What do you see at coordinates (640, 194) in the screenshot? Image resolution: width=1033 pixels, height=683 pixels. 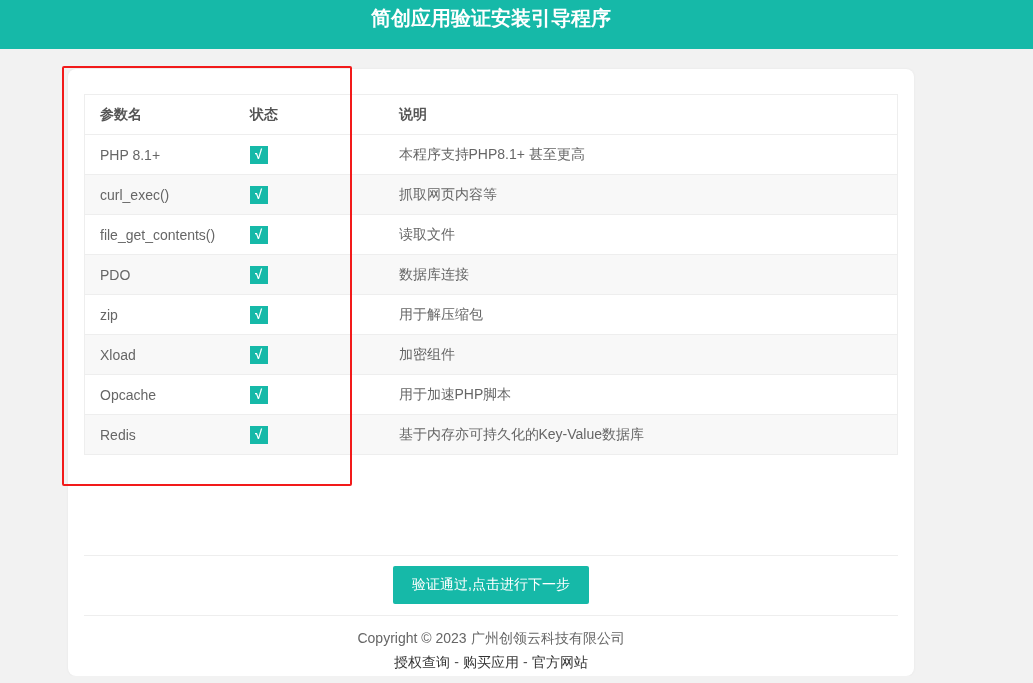 I see `table-cell: 抓取网页内容等` at bounding box center [640, 194].